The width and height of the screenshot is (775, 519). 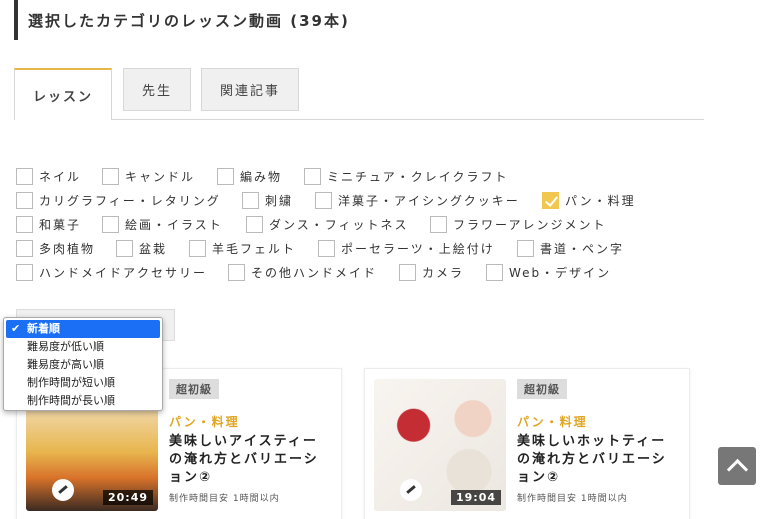 What do you see at coordinates (737, 466) in the screenshot?
I see `arrow-up-icon` at bounding box center [737, 466].